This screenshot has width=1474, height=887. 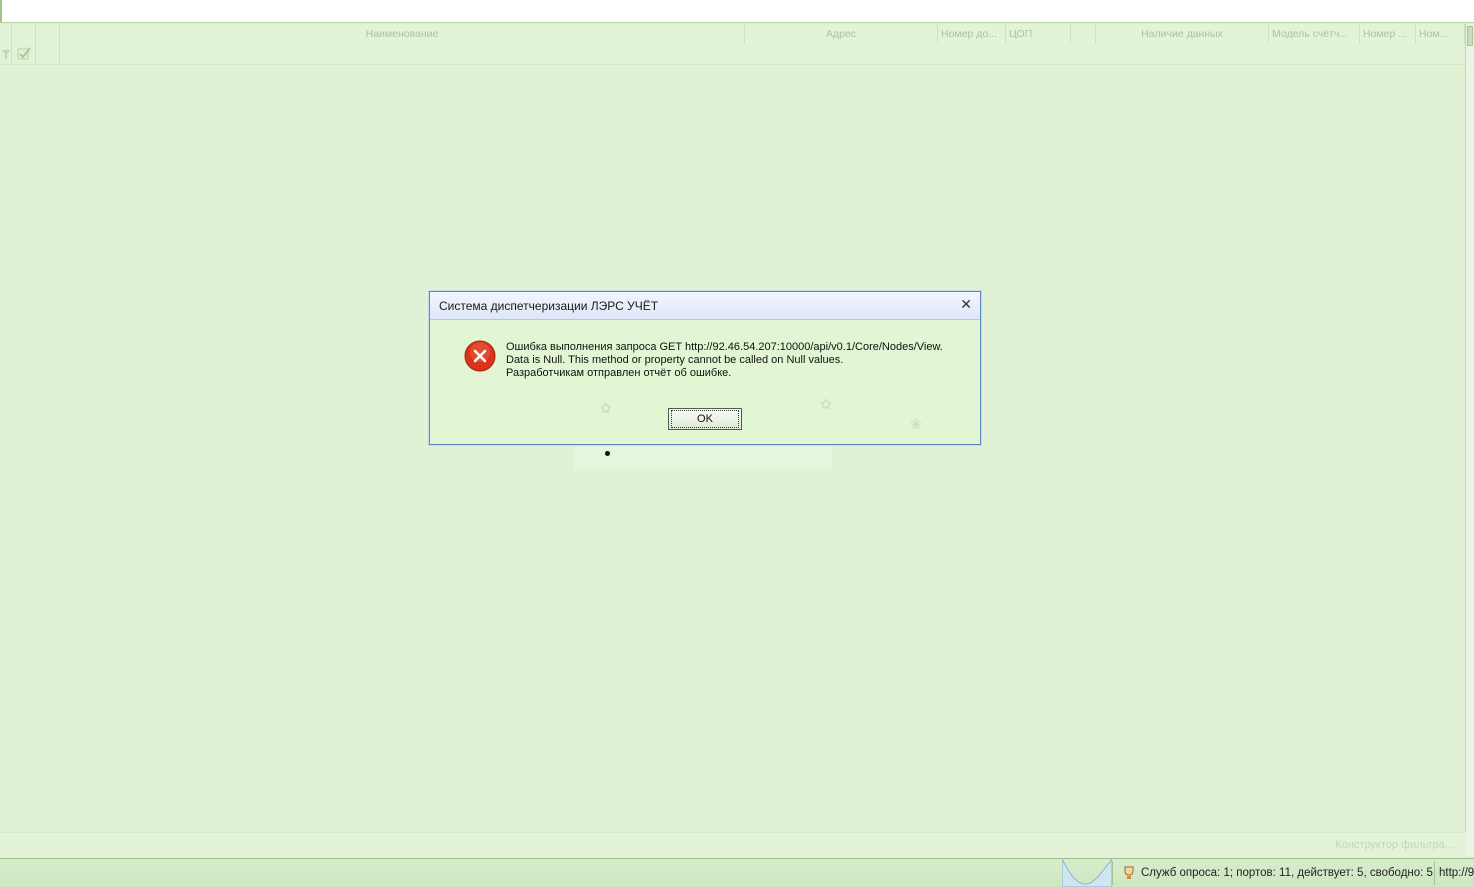 What do you see at coordinates (703, 458) in the screenshot?
I see `background-panel` at bounding box center [703, 458].